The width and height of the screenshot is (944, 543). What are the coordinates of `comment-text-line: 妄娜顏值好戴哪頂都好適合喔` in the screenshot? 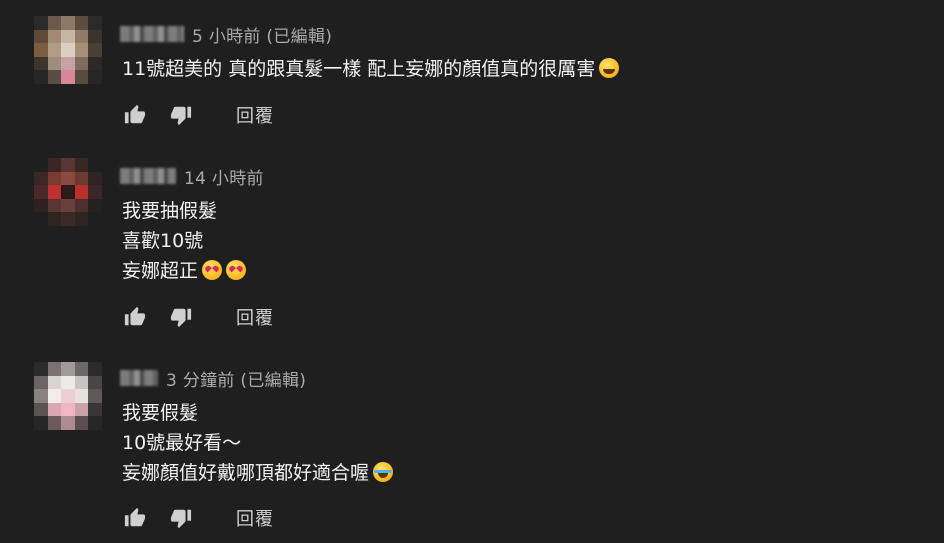 It's located at (258, 473).